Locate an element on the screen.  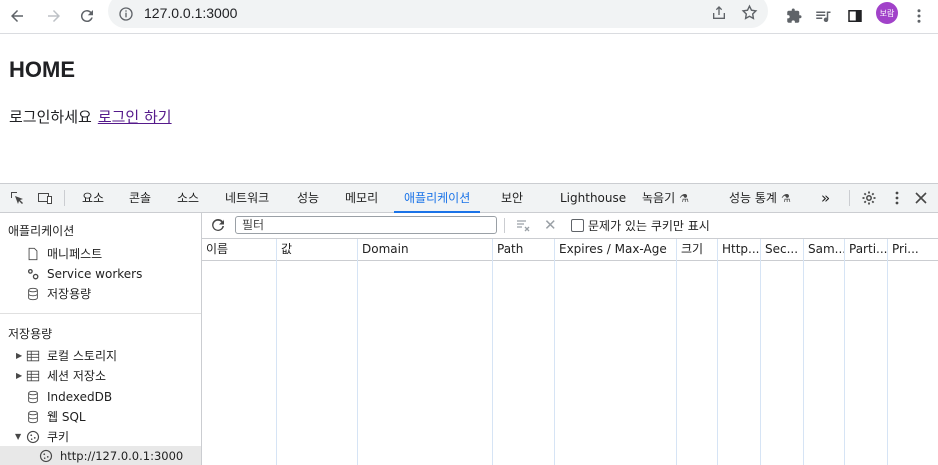
reload-icon is located at coordinates (86, 16).